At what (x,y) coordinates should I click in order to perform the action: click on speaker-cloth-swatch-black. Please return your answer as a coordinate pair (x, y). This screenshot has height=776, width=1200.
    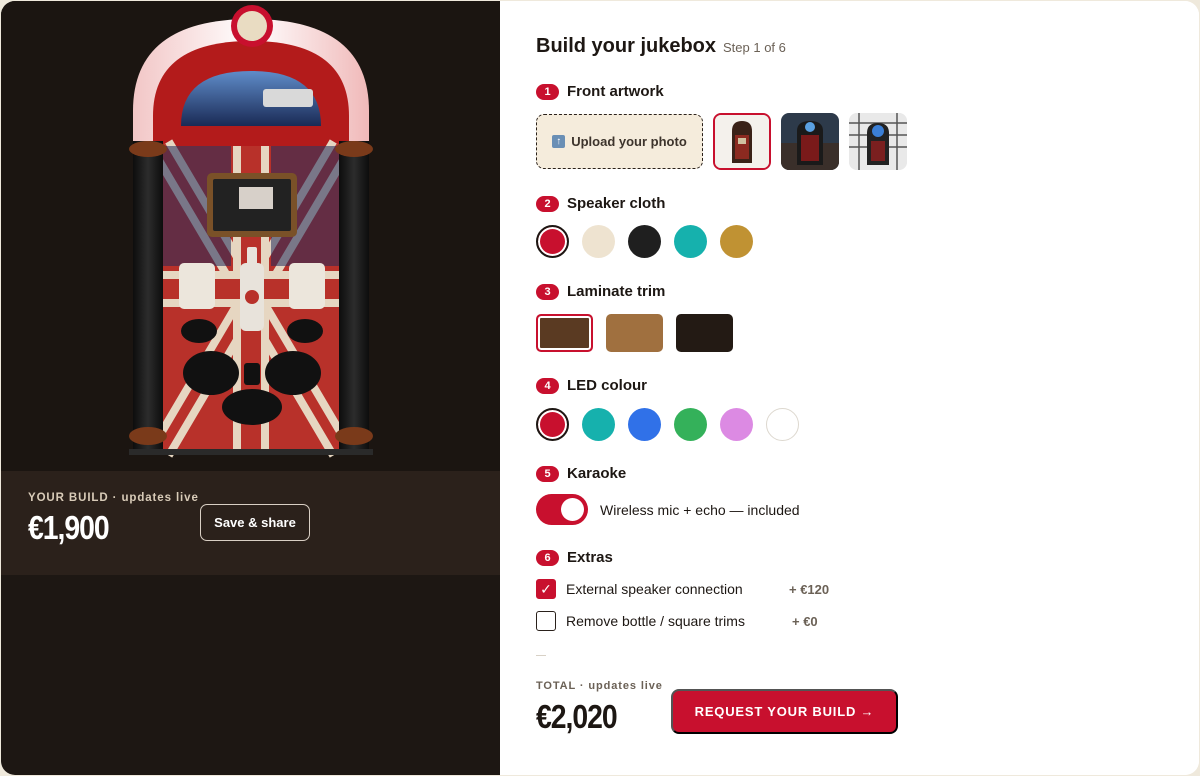
    Looking at the image, I should click on (644, 241).